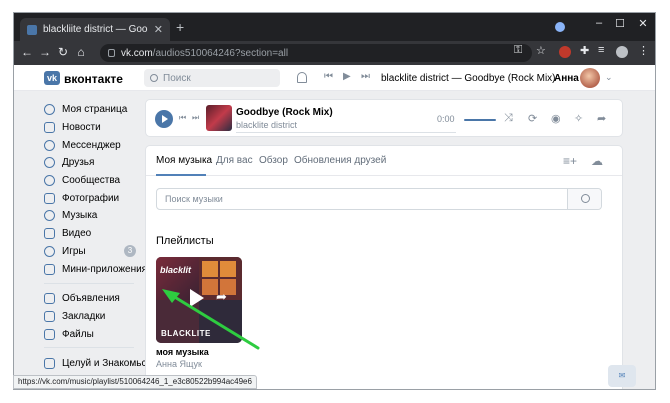  I want to click on volume-slider, so click(480, 120).